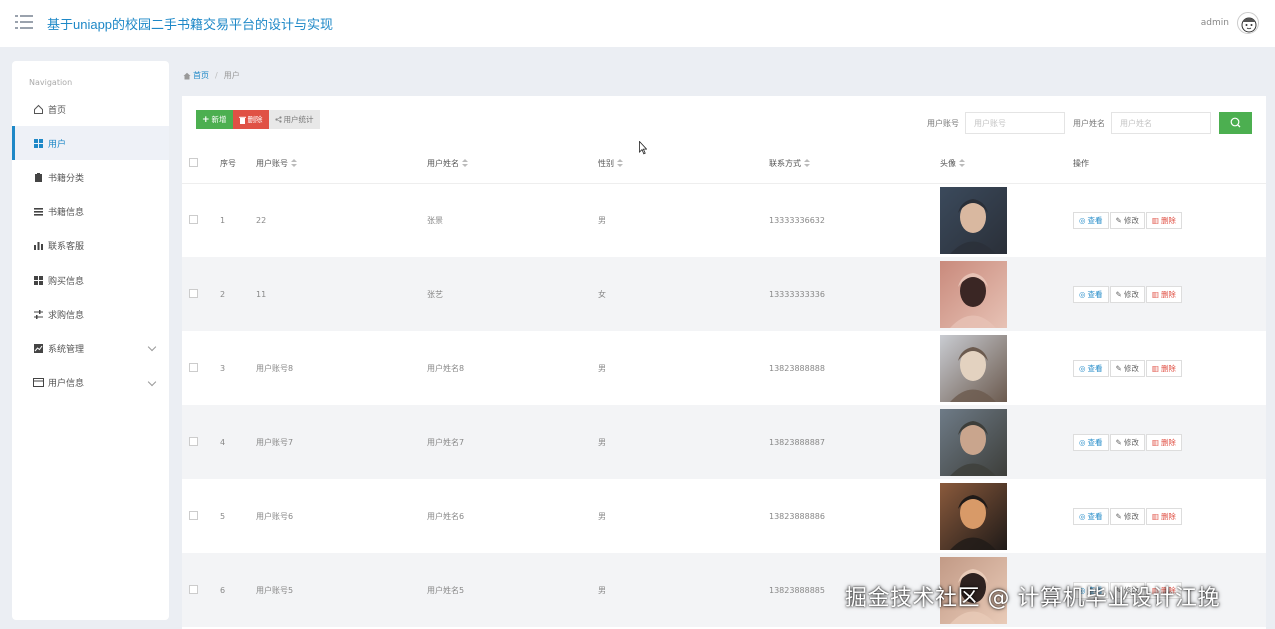 Image resolution: width=1275 pixels, height=629 pixels. Describe the element at coordinates (637, 23) in the screenshot. I see `top-bar: 基于uniapp的校园二手书籍交易平台的设计与实现 admin` at that location.